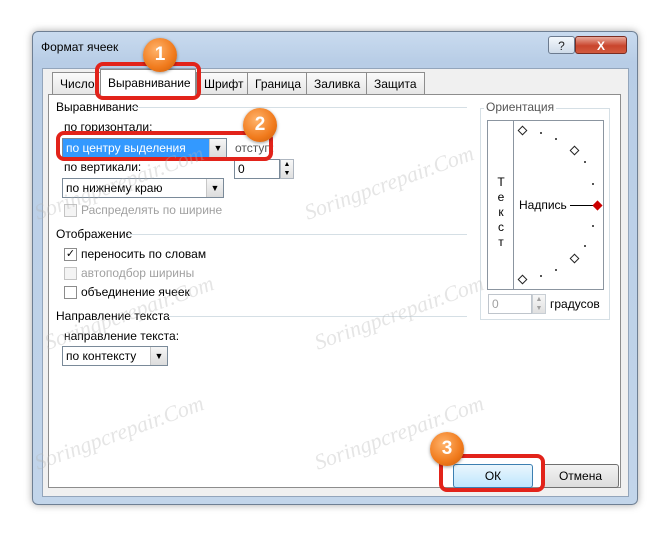  I want to click on vertical-text-letter: е, so click(501, 197).